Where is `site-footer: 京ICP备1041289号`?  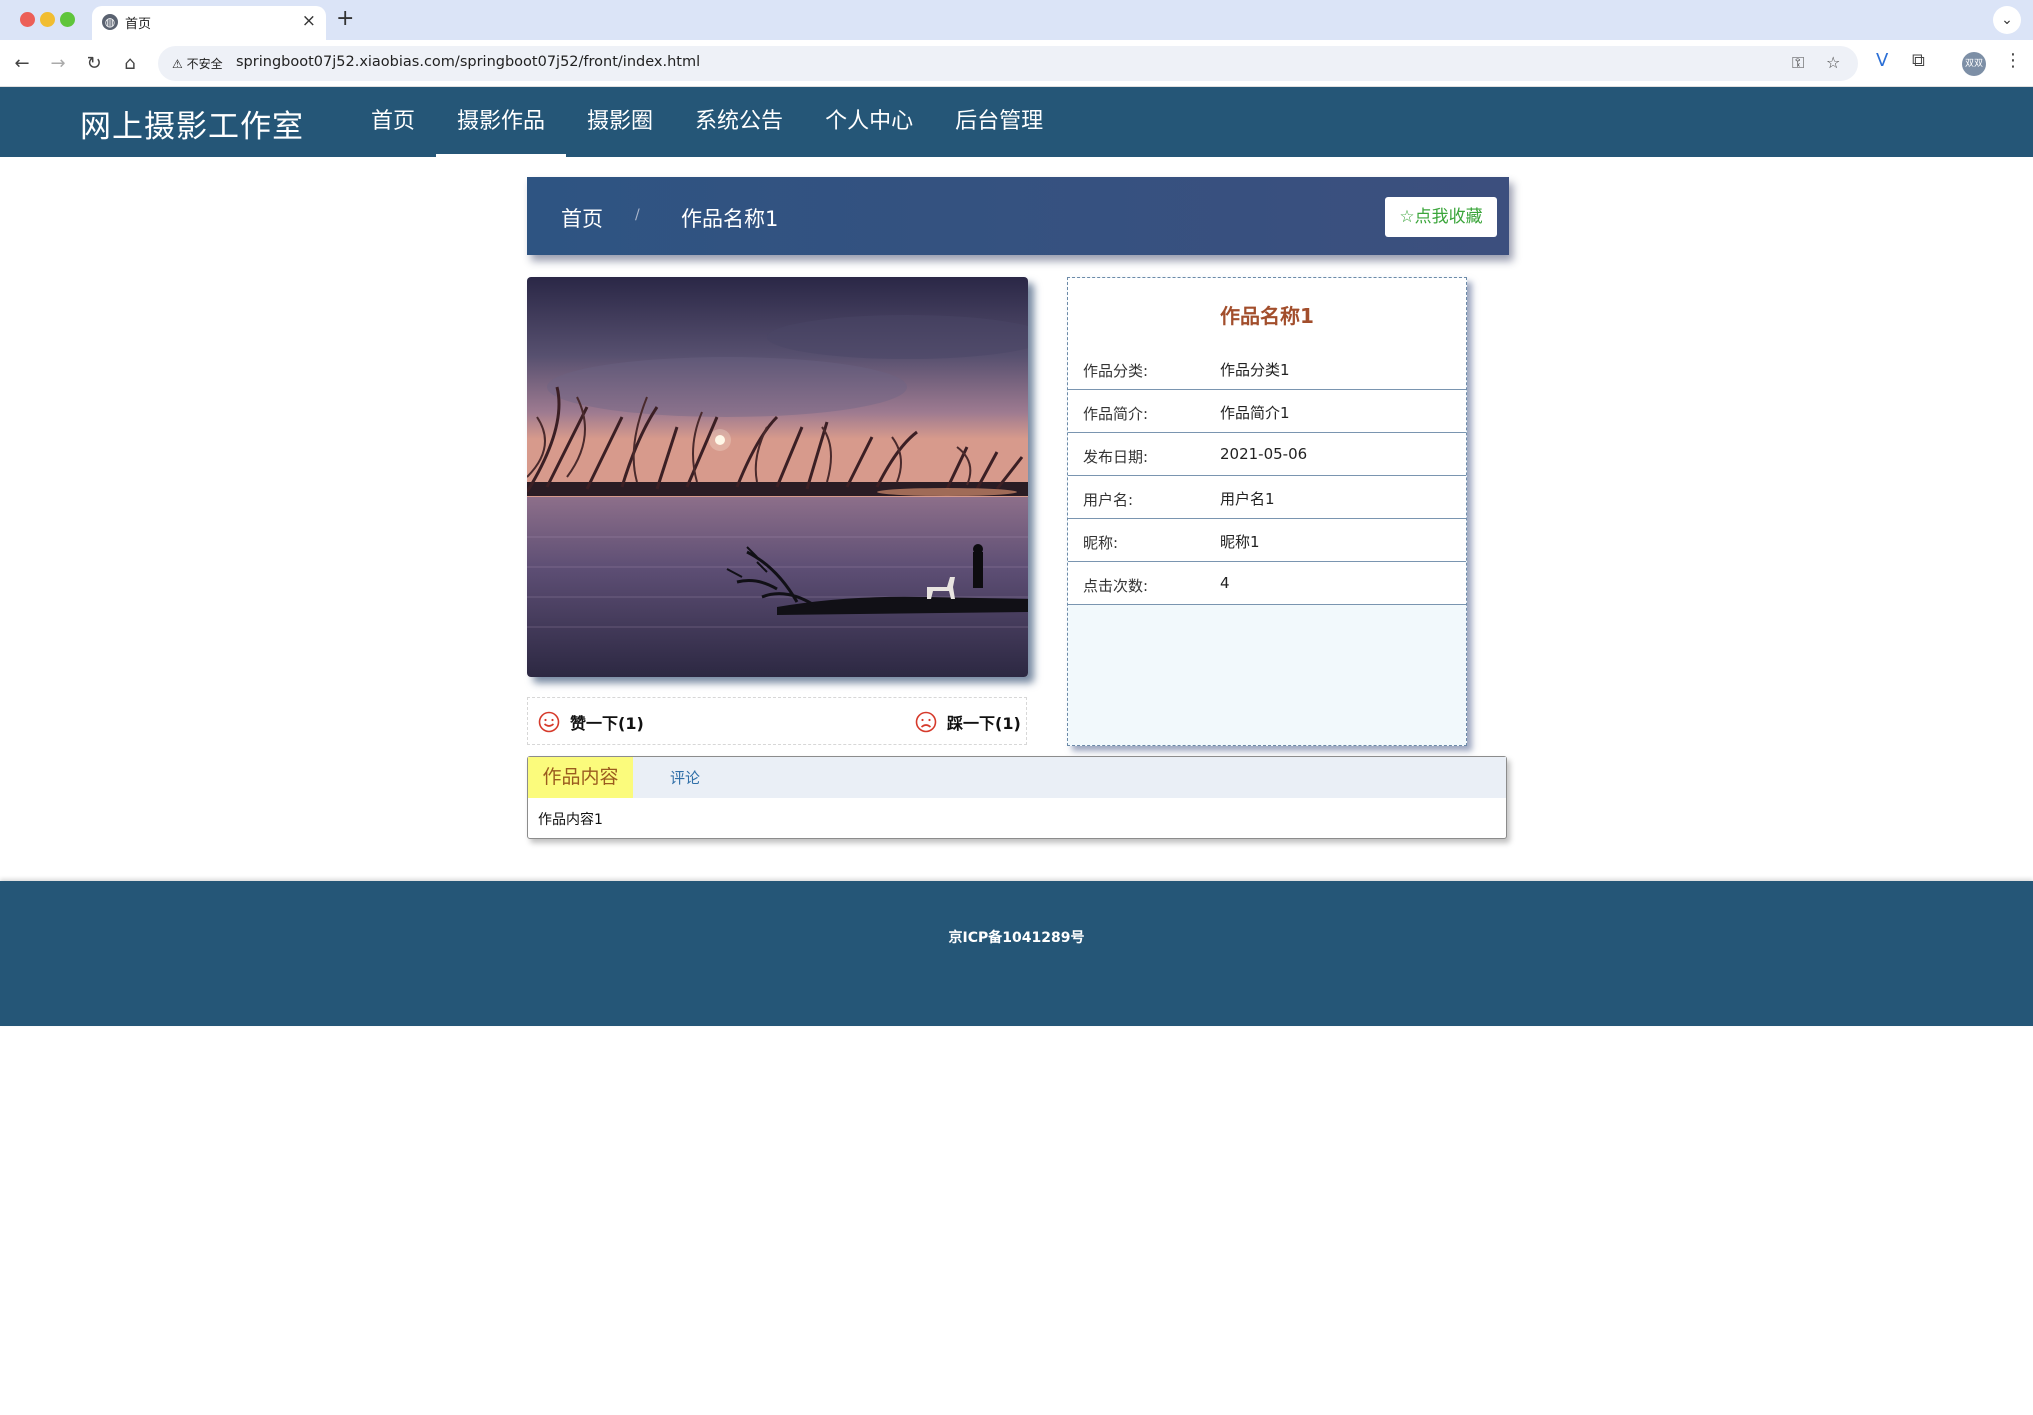
site-footer: 京ICP备1041289号 is located at coordinates (1016, 953).